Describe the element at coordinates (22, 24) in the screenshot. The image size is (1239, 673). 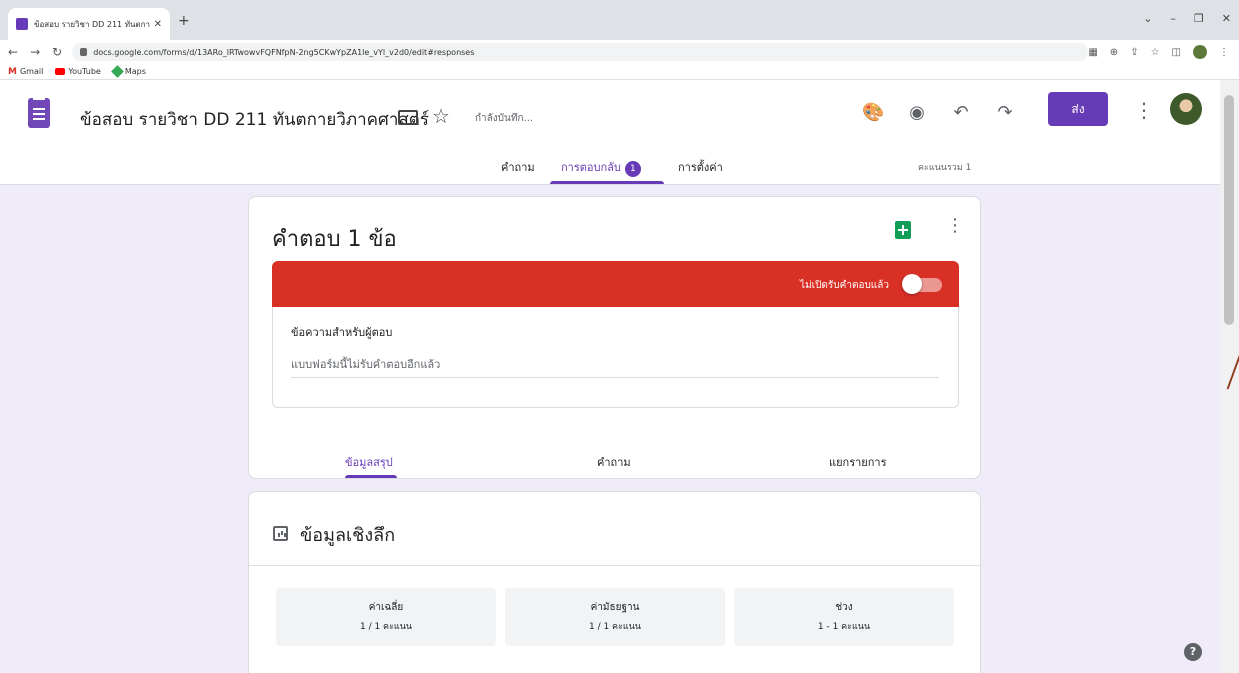
I see `forms-favicon-icon` at that location.